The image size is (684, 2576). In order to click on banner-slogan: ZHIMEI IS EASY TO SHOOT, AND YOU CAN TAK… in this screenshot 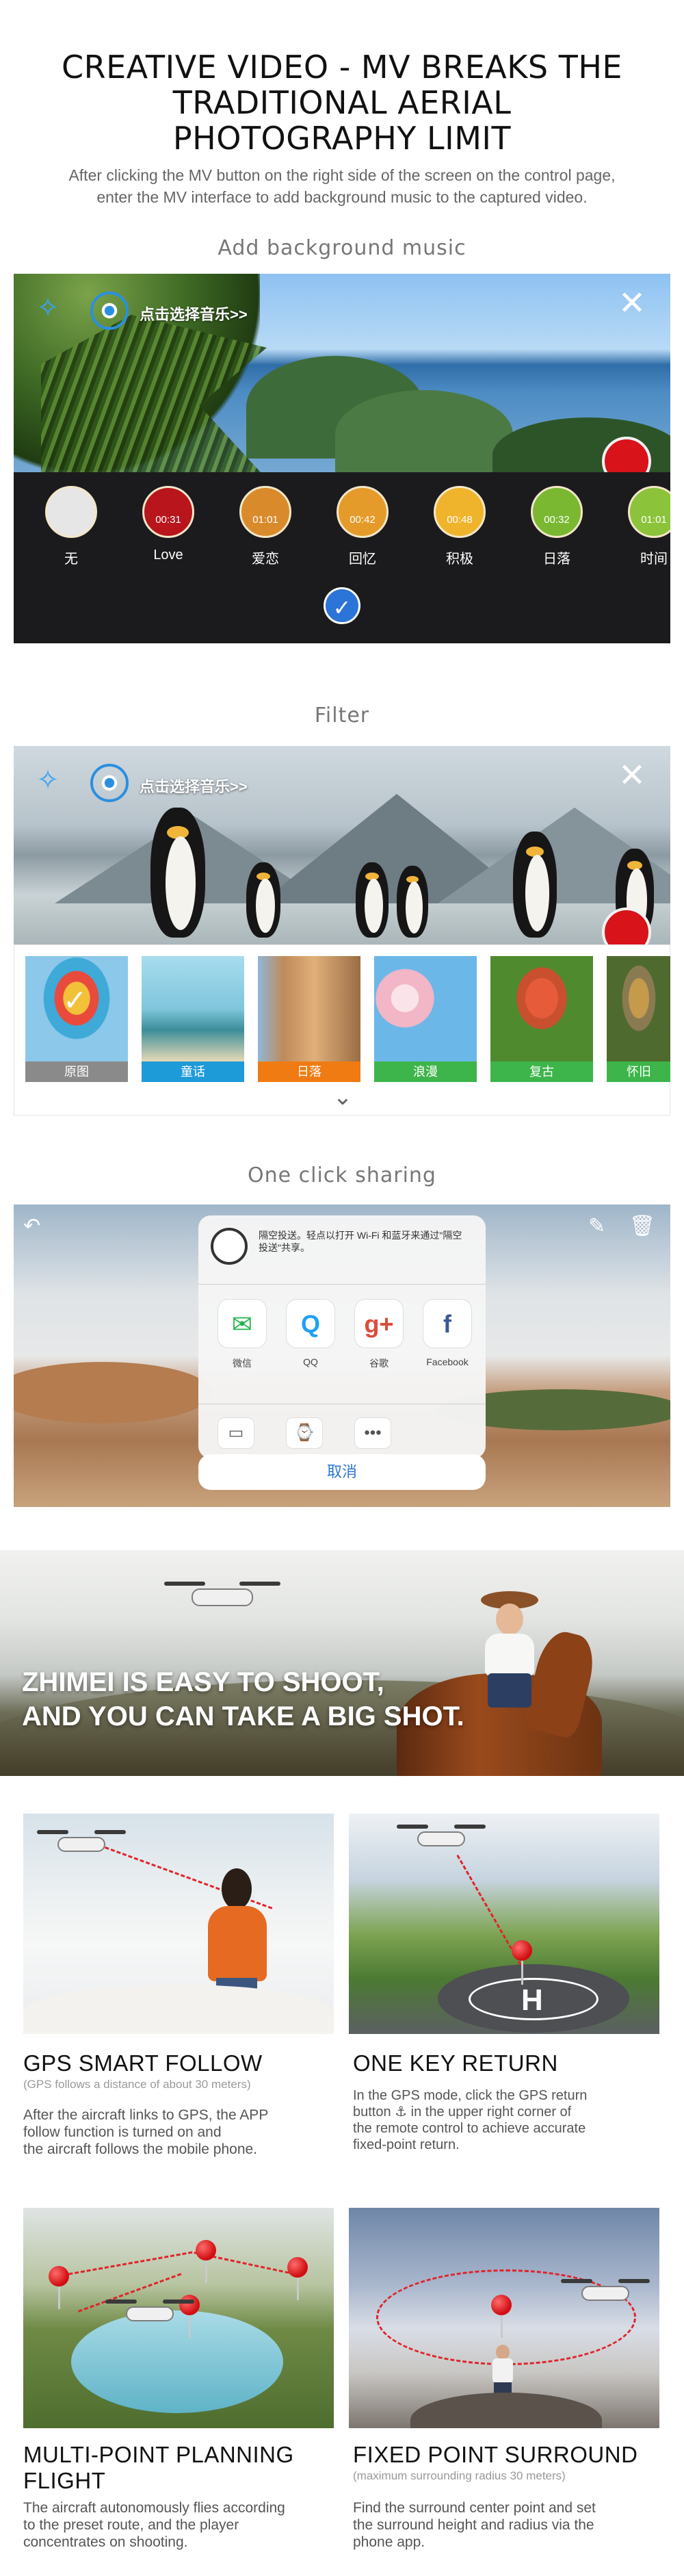, I will do `click(275, 1699)`.